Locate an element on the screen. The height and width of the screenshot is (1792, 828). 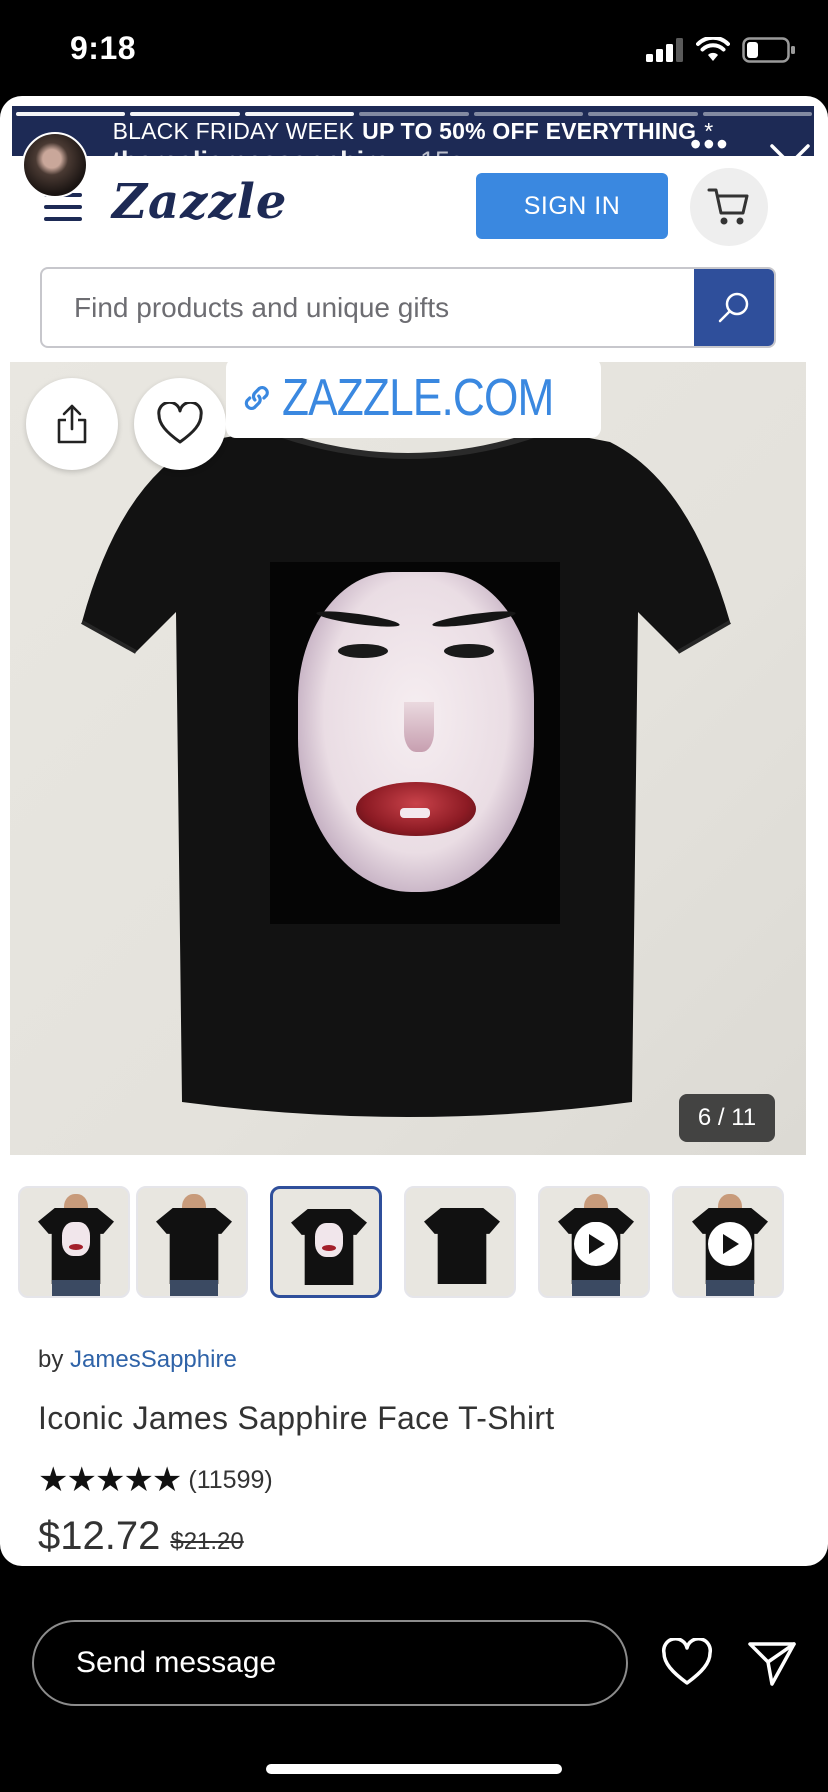
heart-outline-icon is located at coordinates (180, 423).